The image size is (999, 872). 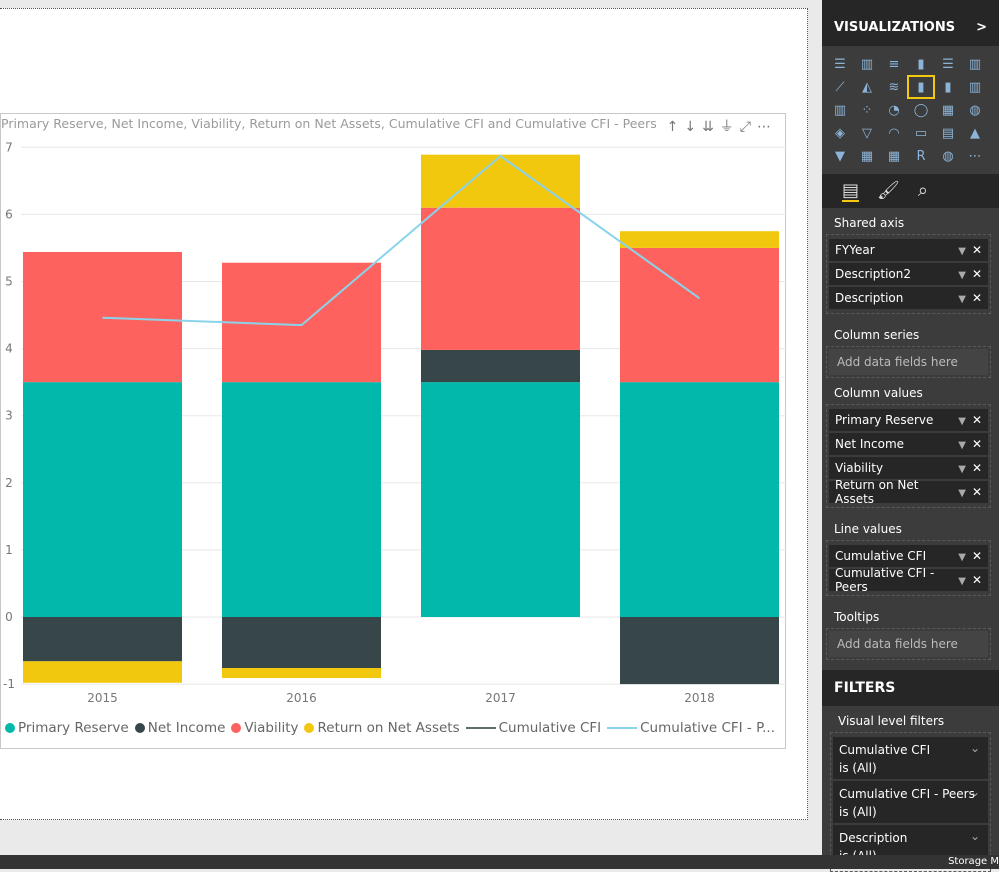 What do you see at coordinates (859, 468) in the screenshot?
I see `field-name: Viability` at bounding box center [859, 468].